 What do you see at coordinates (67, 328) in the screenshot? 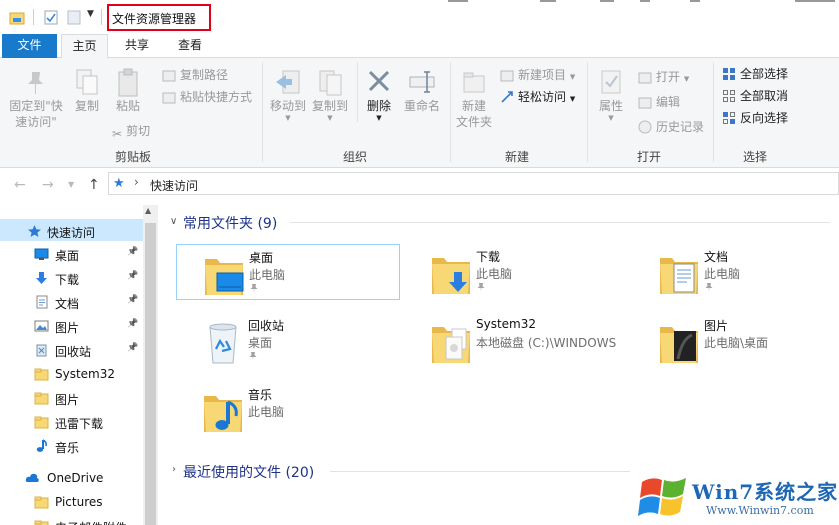
I see `sidebar-item-label: 图片` at bounding box center [67, 328].